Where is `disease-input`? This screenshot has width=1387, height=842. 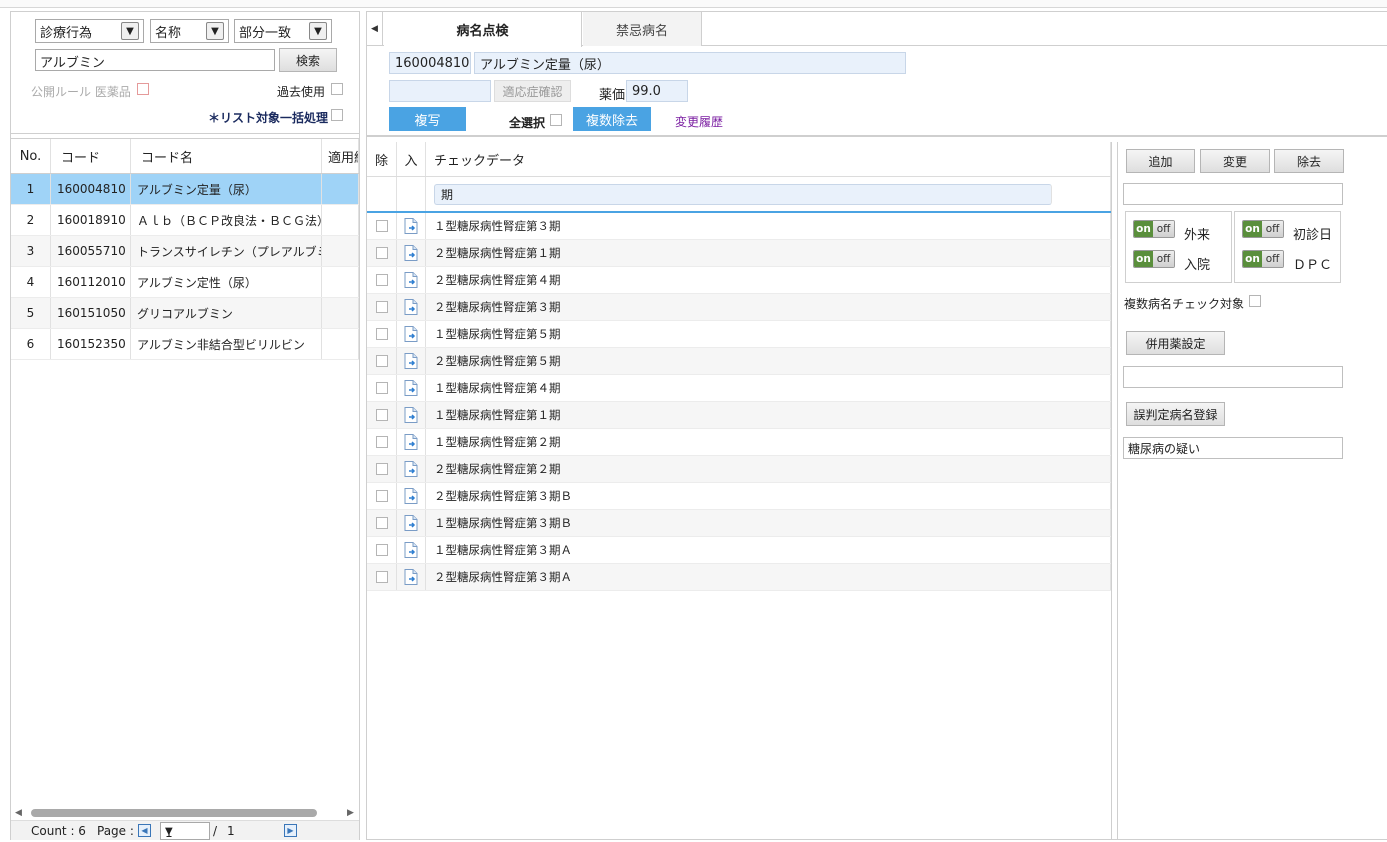
disease-input is located at coordinates (1233, 194).